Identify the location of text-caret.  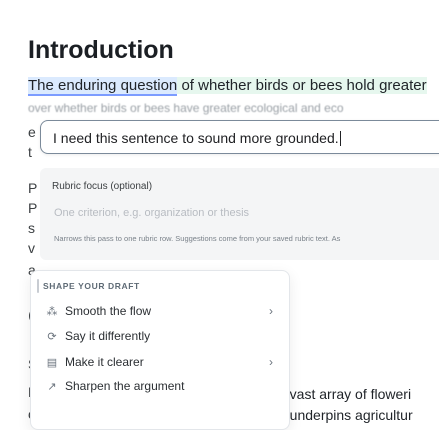
(340, 138).